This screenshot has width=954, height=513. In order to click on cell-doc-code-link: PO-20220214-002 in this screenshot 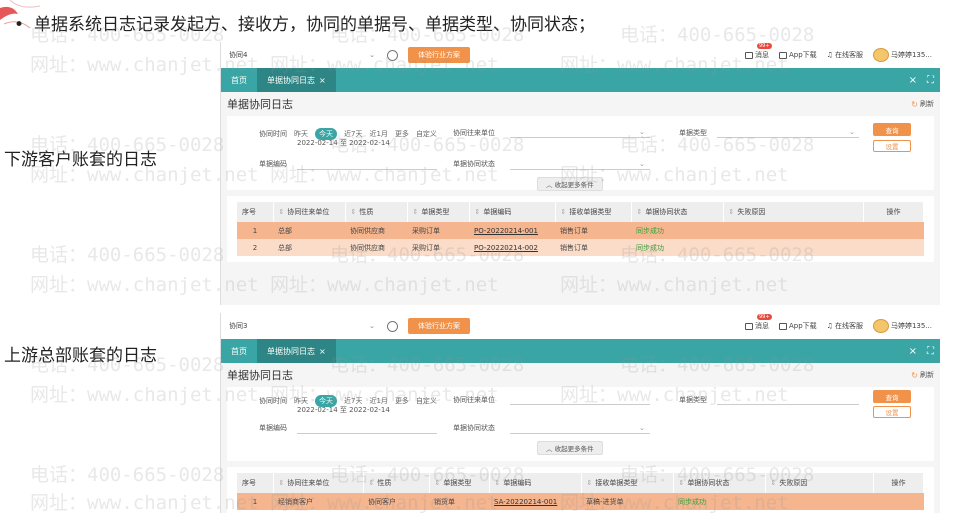, I will do `click(512, 247)`.